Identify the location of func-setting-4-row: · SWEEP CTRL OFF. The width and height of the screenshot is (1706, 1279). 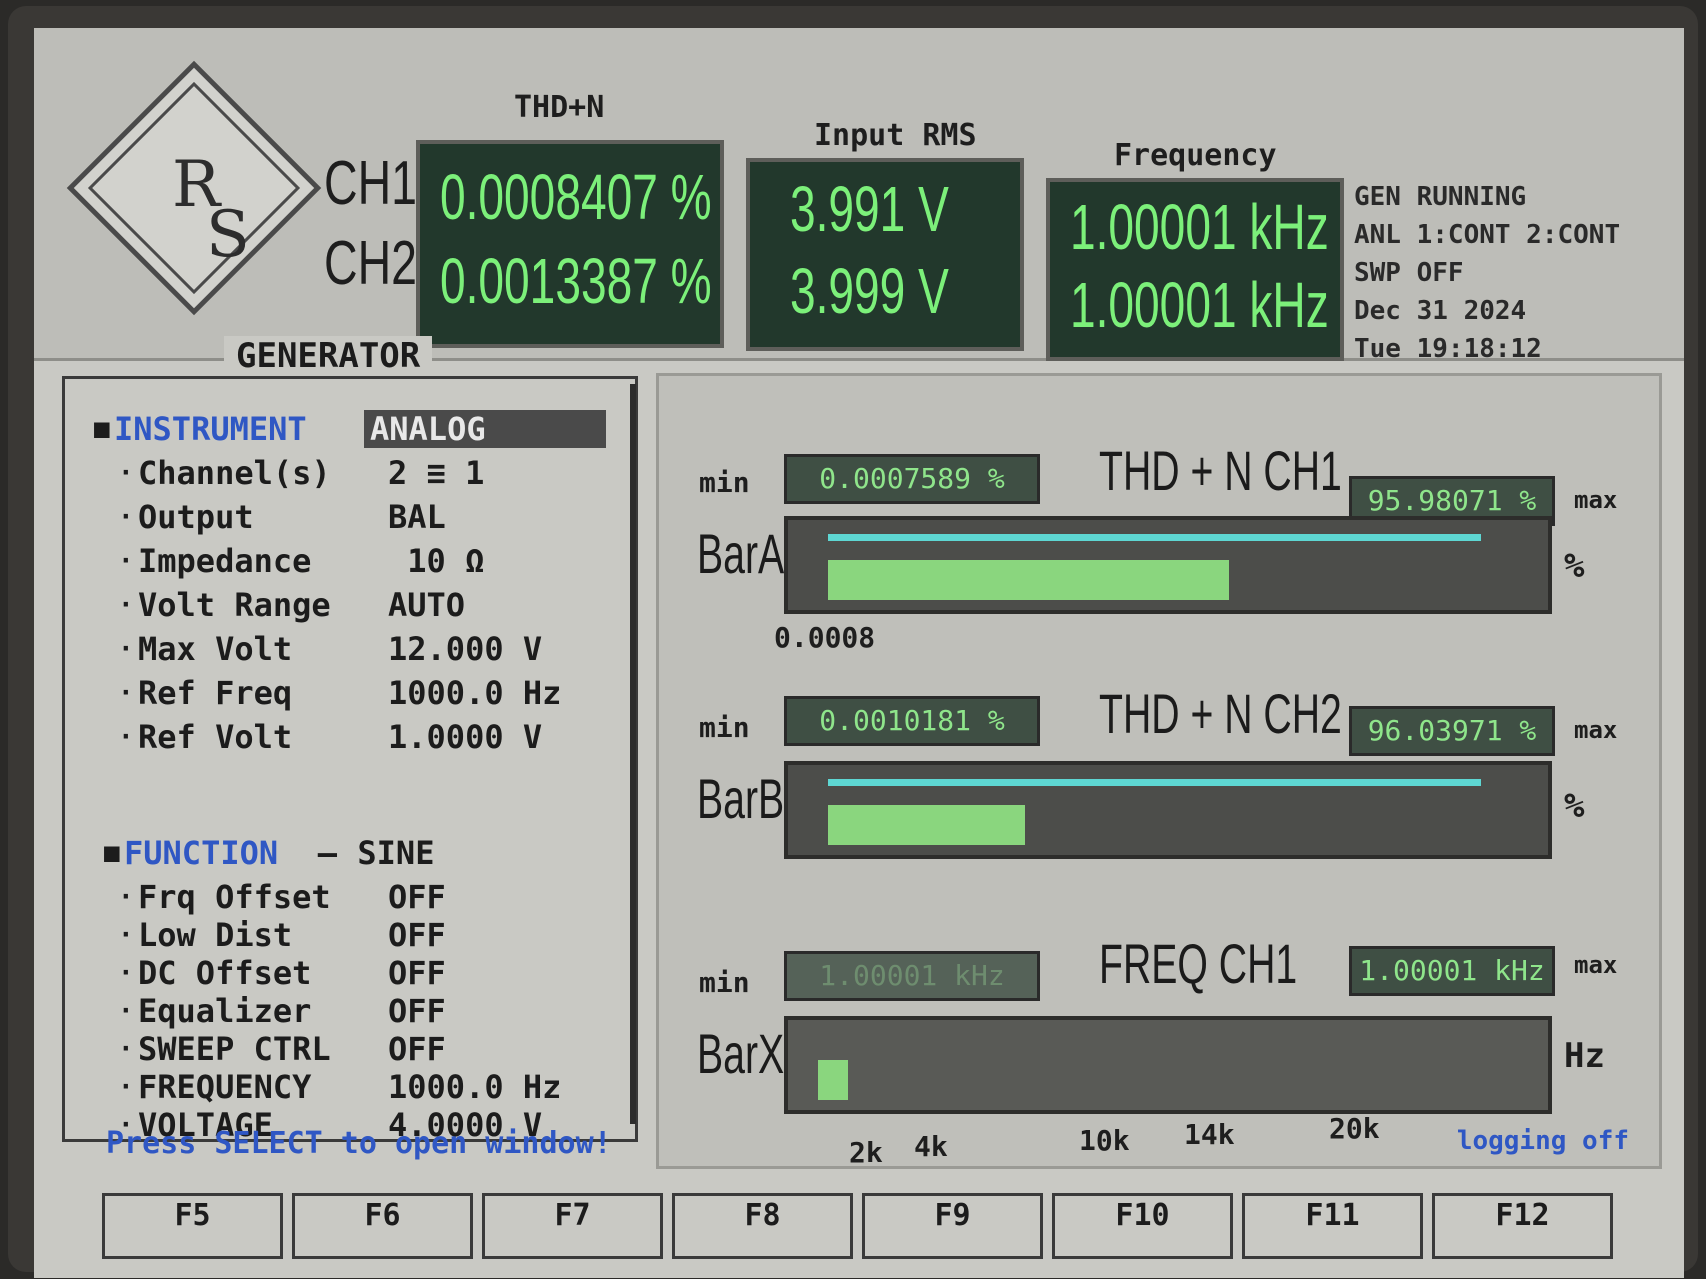
(282, 1049).